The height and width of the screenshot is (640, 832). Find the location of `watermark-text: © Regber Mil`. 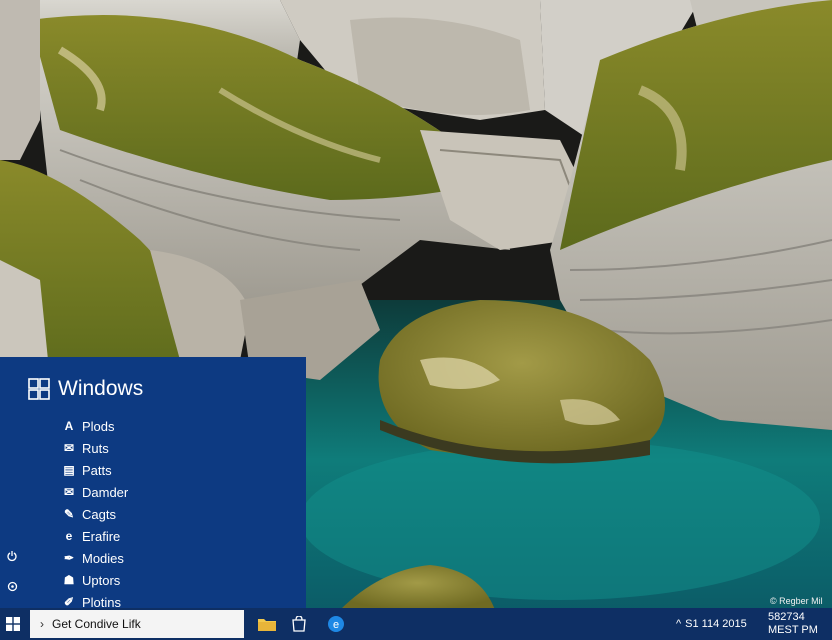

watermark-text: © Regber Mil is located at coordinates (796, 601).